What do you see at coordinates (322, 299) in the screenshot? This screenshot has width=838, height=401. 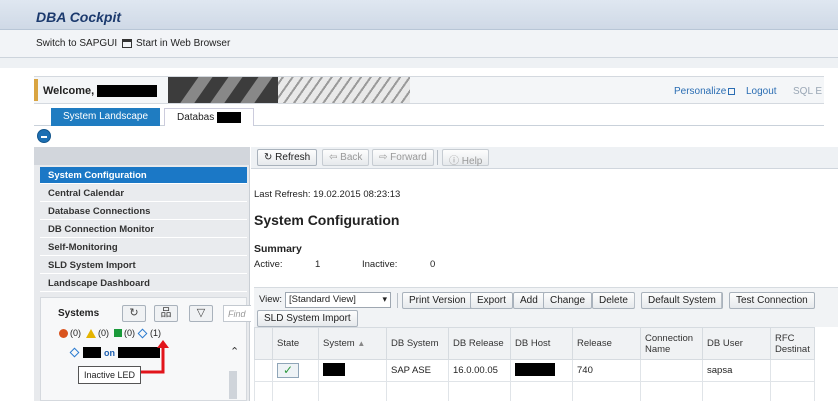 I see `view-select-value: [Standard View]` at bounding box center [322, 299].